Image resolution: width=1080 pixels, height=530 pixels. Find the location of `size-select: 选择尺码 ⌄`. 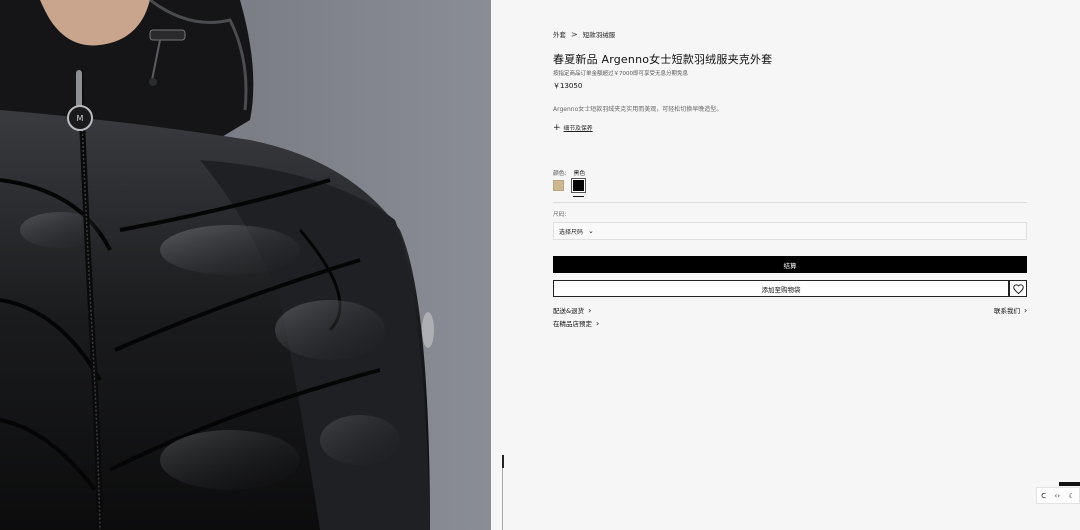

size-select: 选择尺码 ⌄ is located at coordinates (790, 231).